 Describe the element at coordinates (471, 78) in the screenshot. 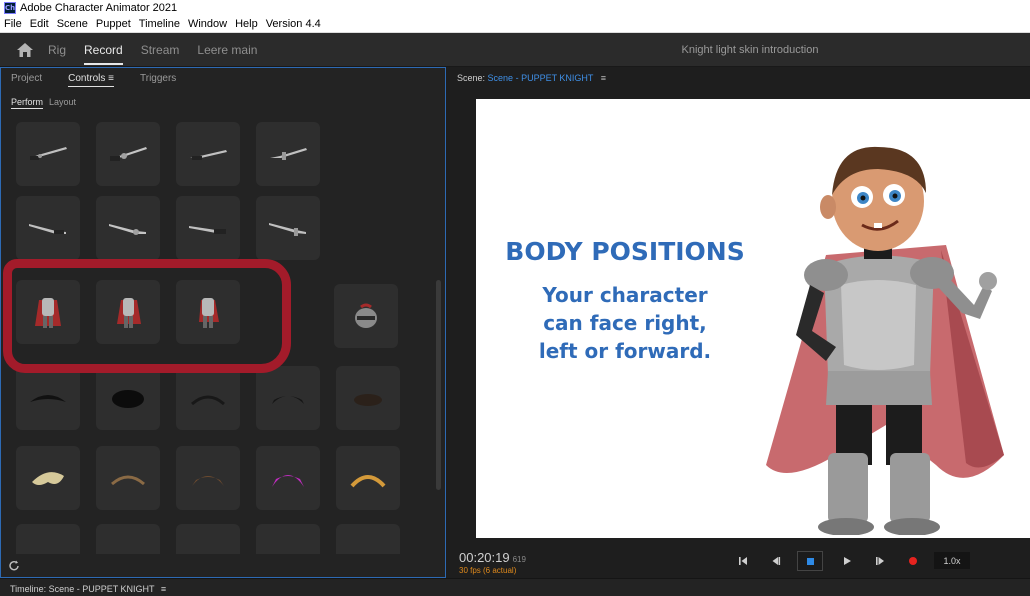

I see `scene-label-prefix: Scene:` at that location.